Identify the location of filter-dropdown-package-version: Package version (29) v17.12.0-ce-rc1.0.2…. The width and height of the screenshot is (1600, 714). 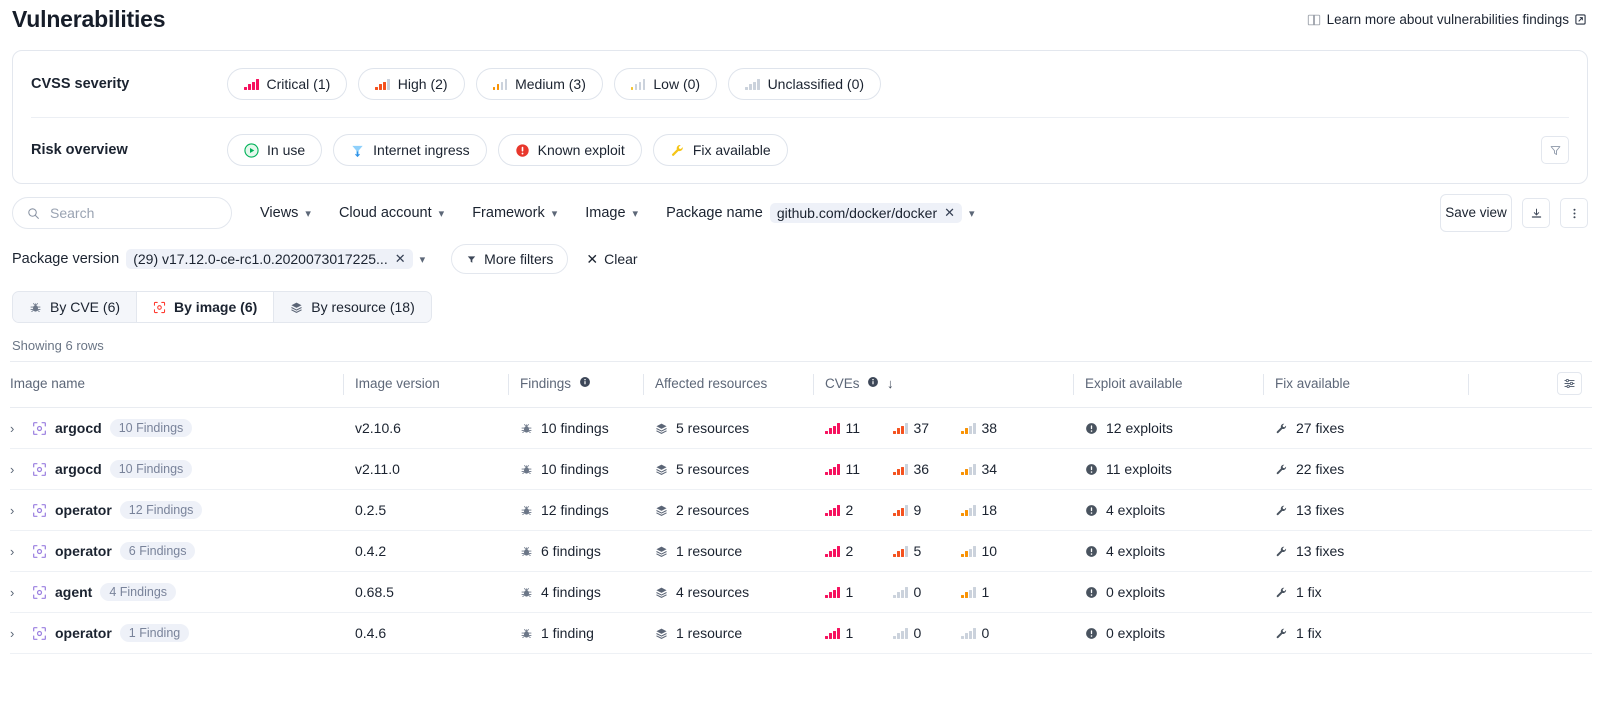
(218, 259).